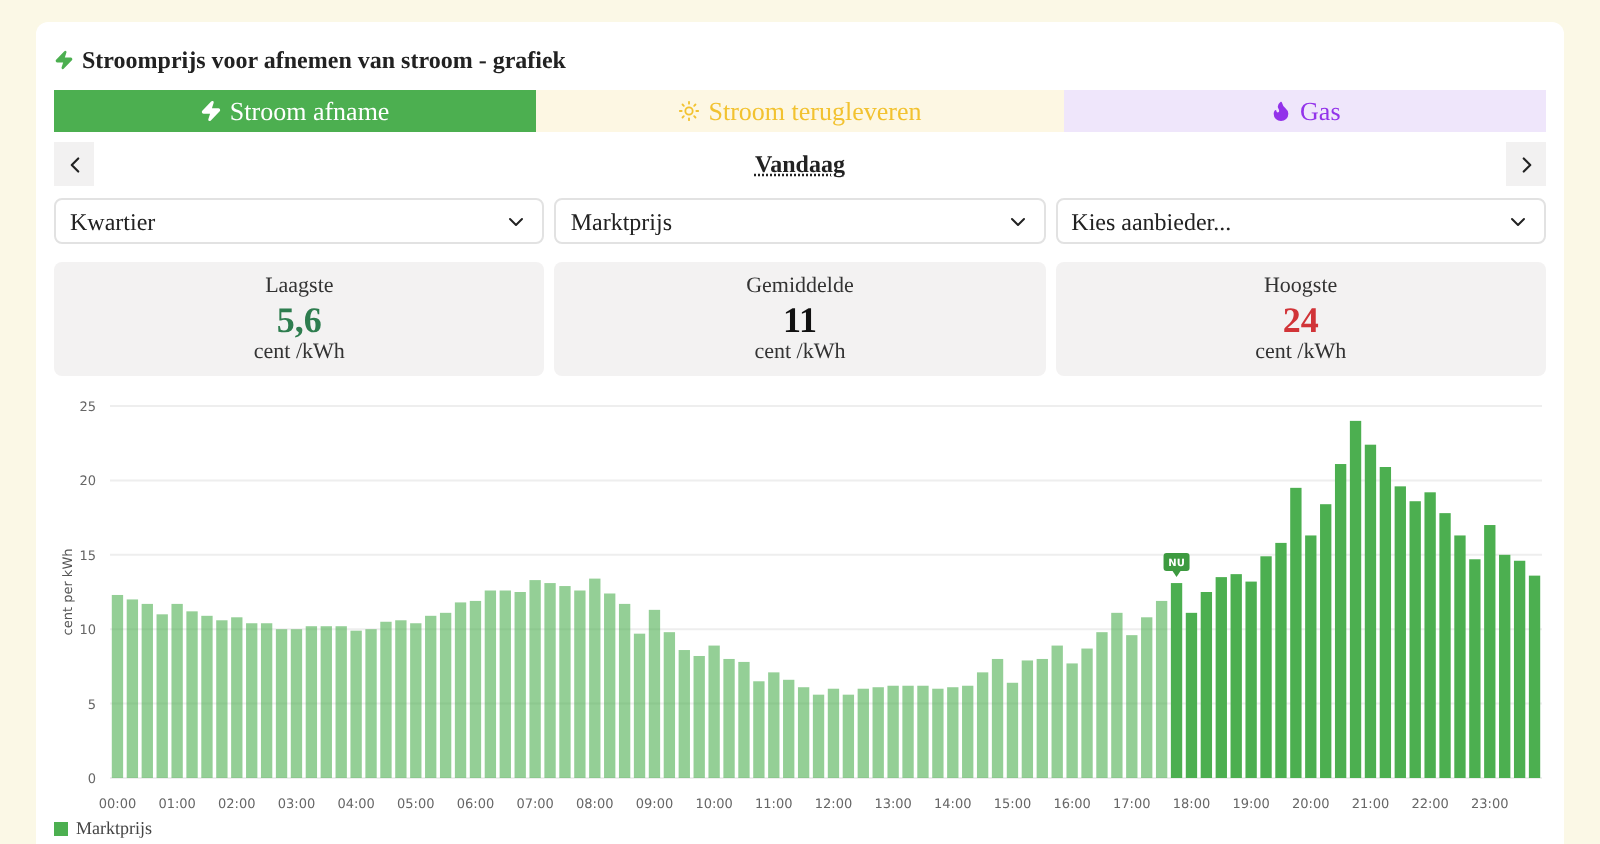  I want to click on legend-label: Marktprijs, so click(114, 829).